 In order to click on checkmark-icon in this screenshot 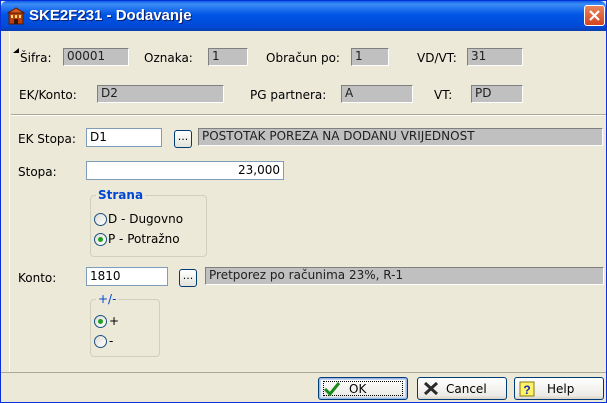, I will do `click(332, 389)`.